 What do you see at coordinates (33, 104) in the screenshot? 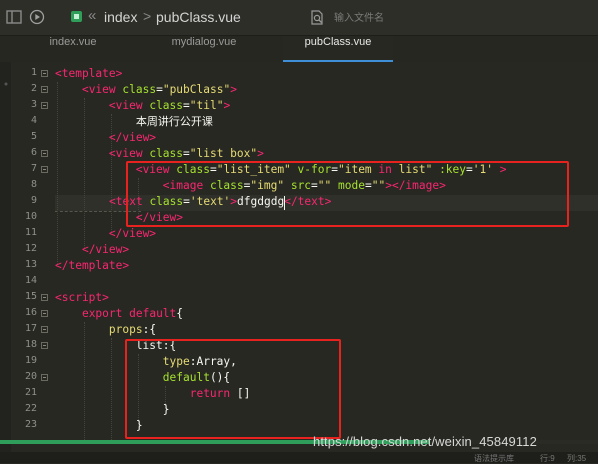
I see `line-number: 3` at bounding box center [33, 104].